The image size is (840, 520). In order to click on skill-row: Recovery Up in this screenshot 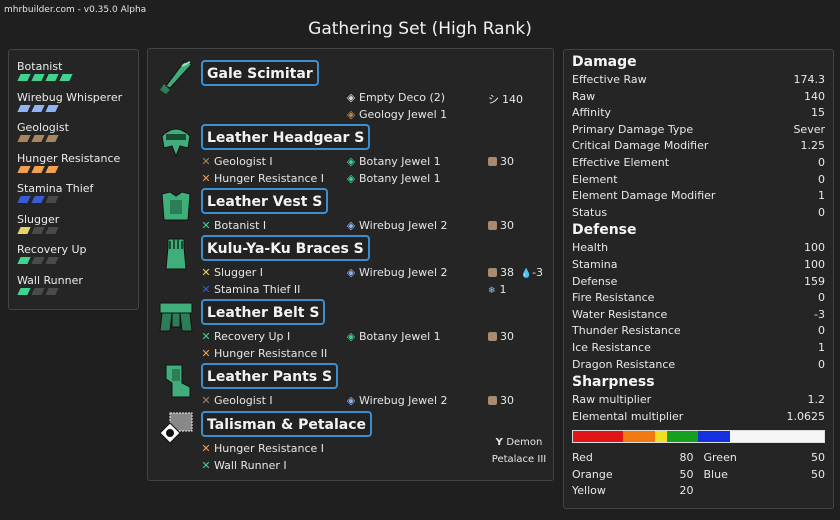, I will do `click(77, 258)`.